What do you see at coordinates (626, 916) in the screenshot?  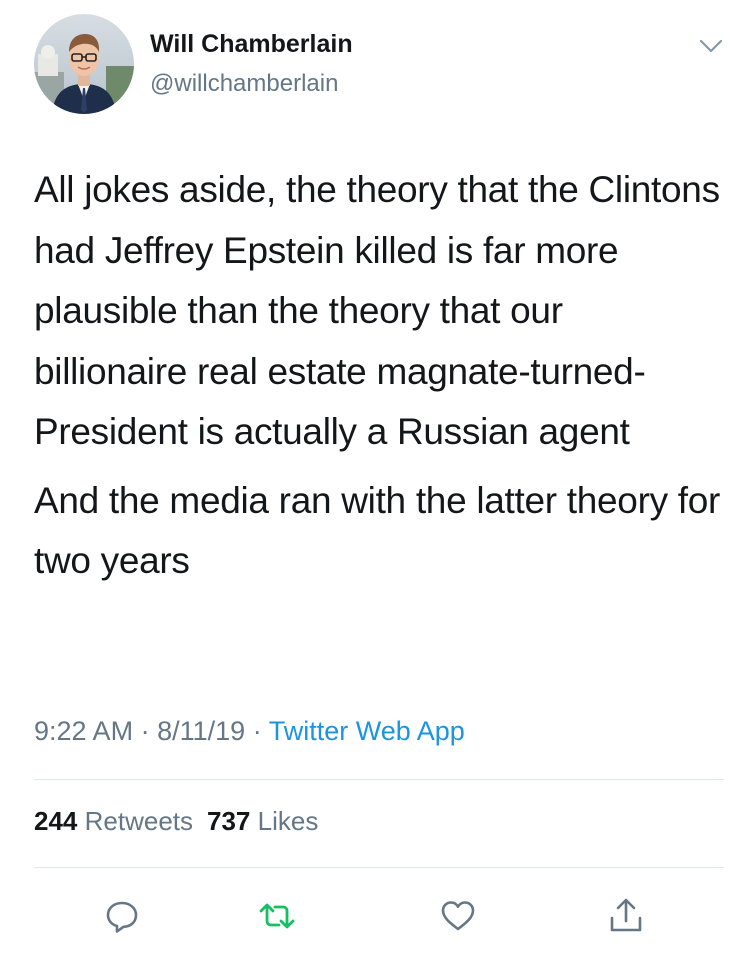 I see `share-icon` at bounding box center [626, 916].